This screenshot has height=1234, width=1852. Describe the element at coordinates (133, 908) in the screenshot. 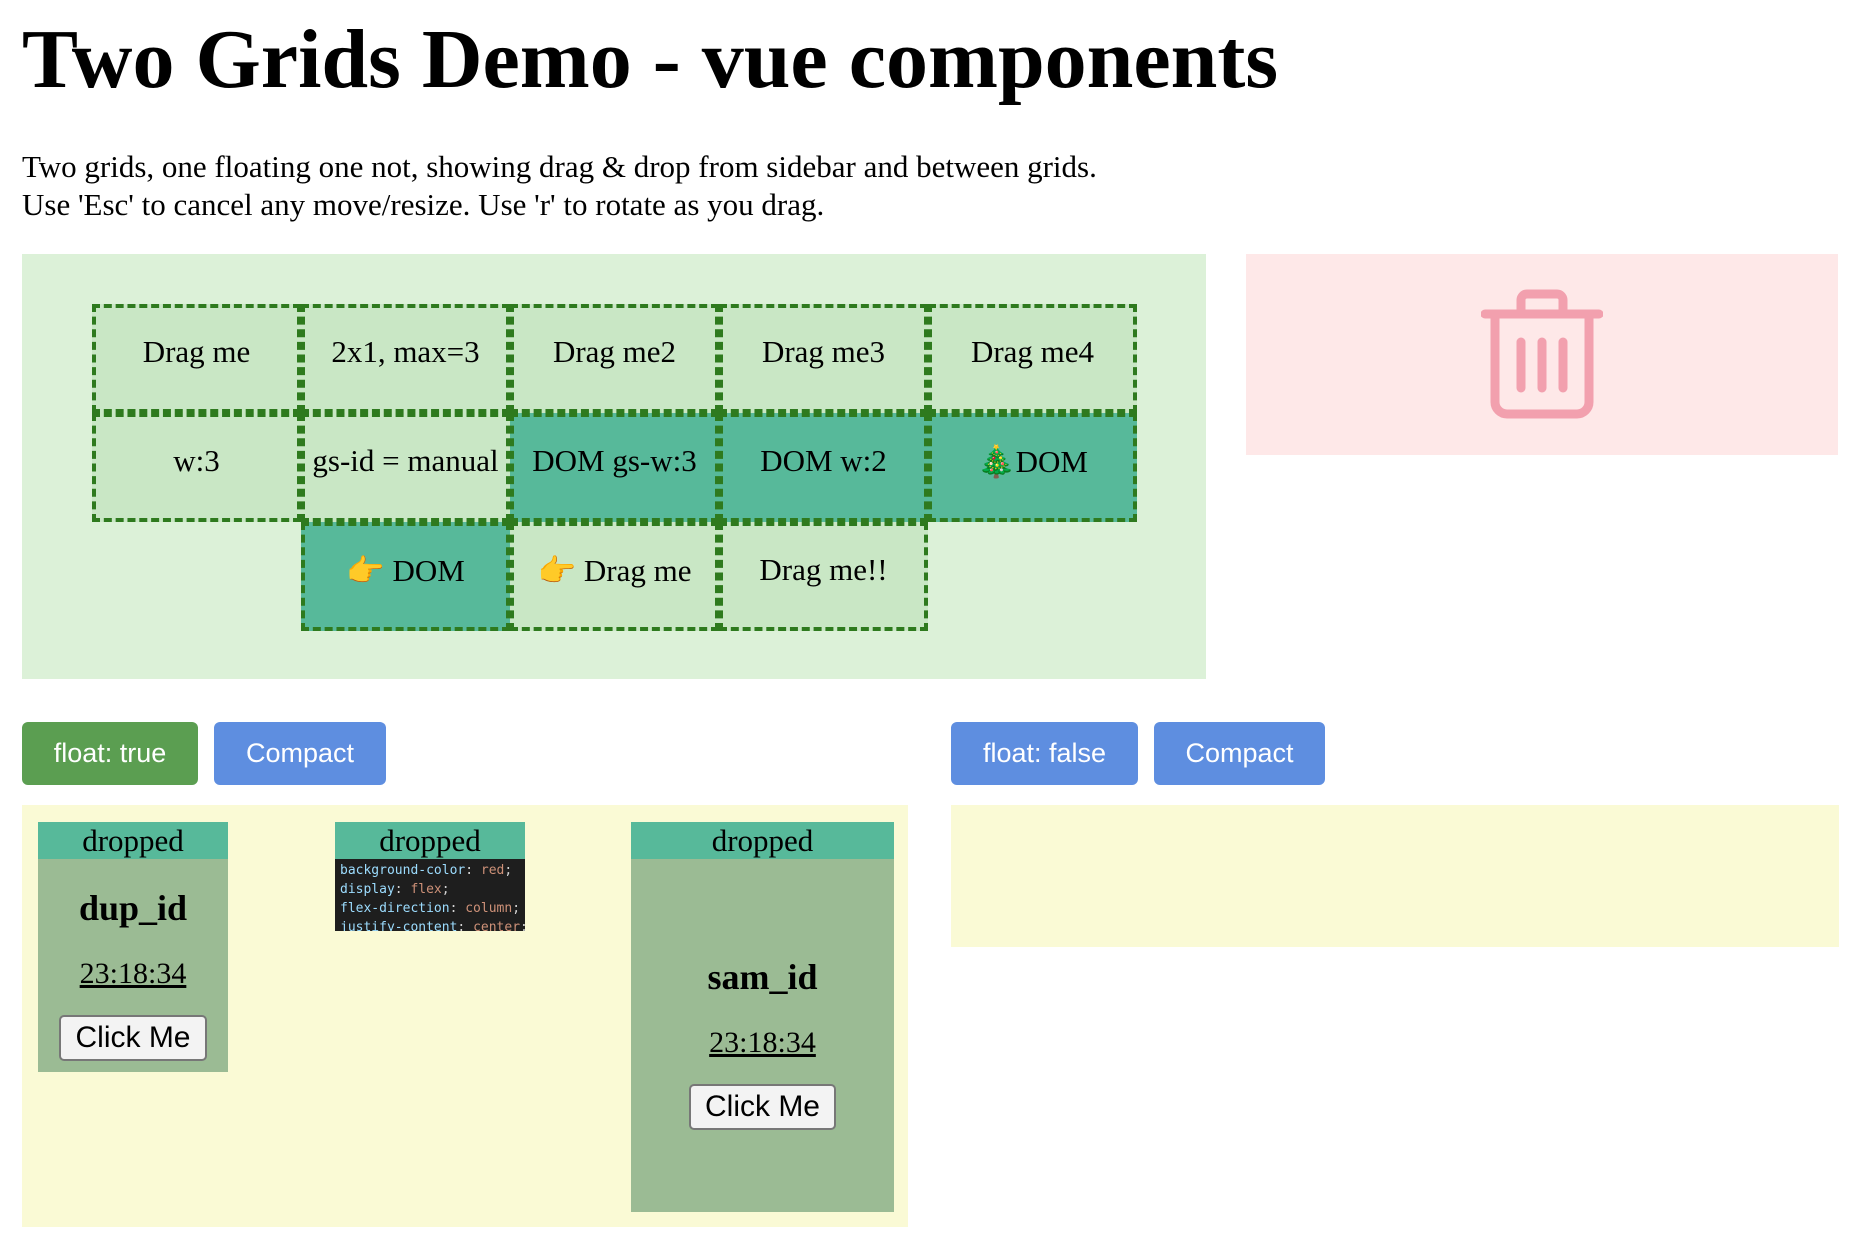

I see `grid-item-name: dup_id` at that location.